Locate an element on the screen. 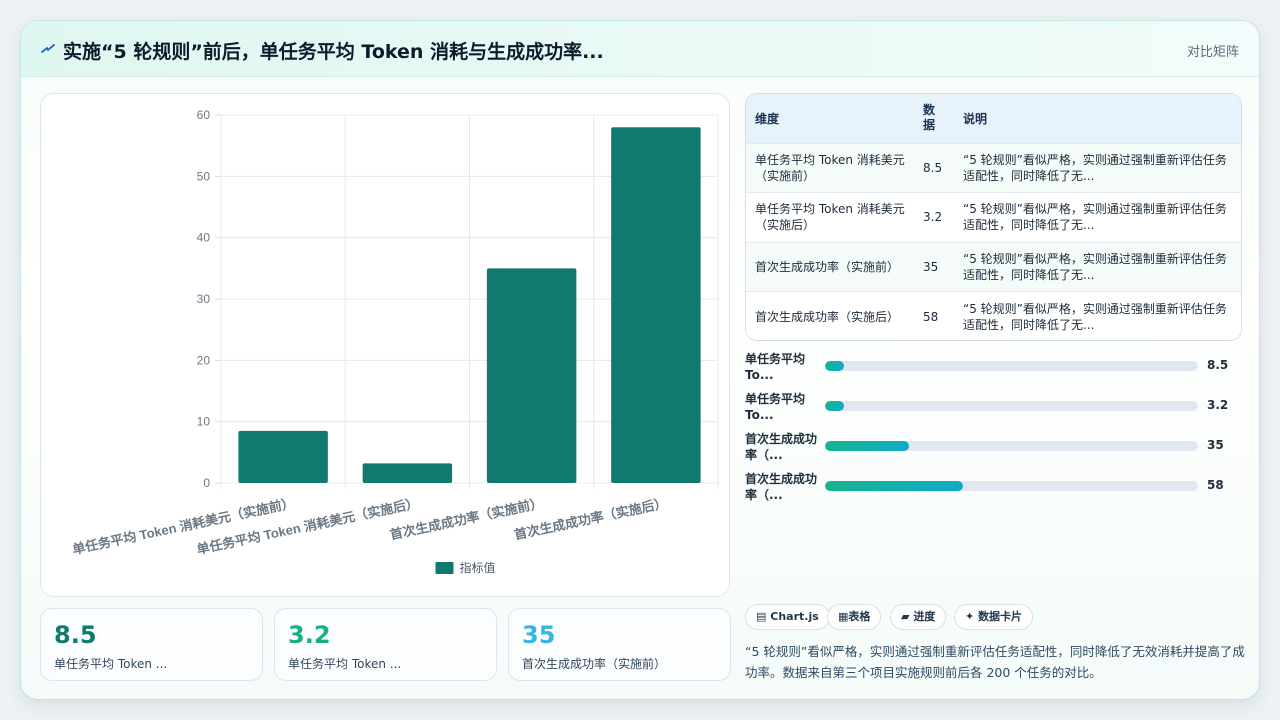 This screenshot has height=720, width=1280. sparkle-icon: ✦ is located at coordinates (970, 616).